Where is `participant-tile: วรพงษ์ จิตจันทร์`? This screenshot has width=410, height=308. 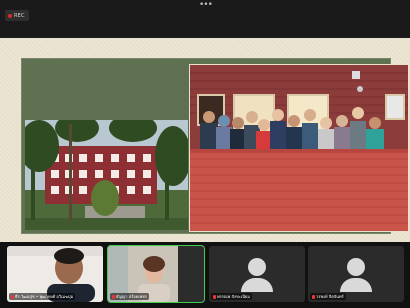 participant-tile: วรพงษ์ จิตจันทร์ is located at coordinates (356, 274).